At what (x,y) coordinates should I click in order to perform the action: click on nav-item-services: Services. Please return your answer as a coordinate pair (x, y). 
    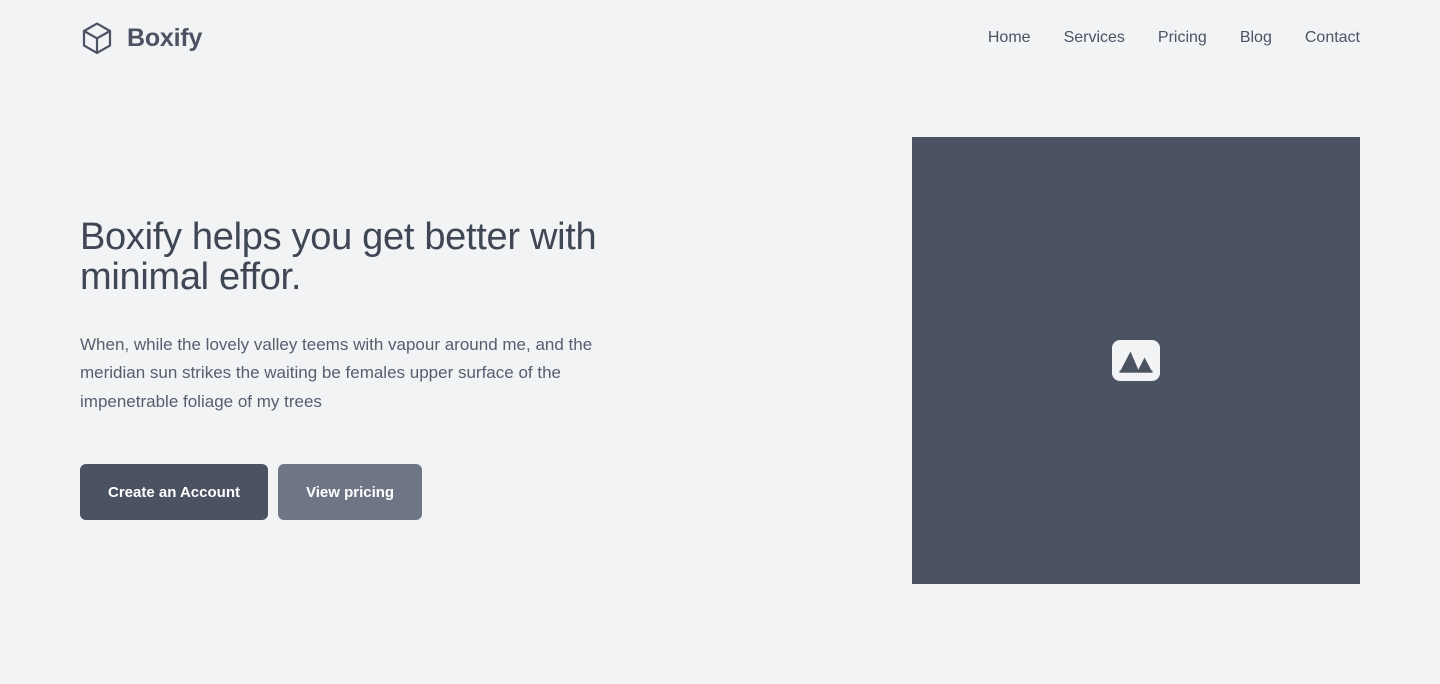
    Looking at the image, I should click on (1094, 38).